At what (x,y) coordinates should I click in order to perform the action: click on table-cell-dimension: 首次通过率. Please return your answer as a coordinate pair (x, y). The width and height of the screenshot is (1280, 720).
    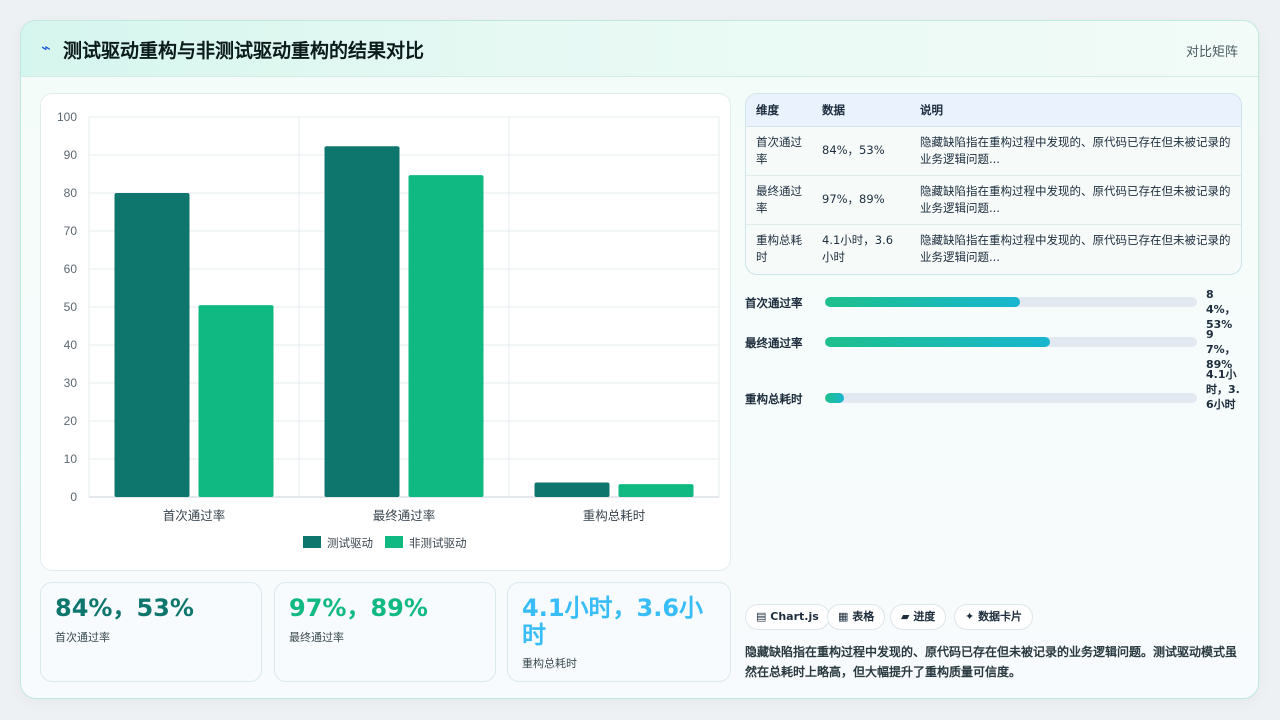
    Looking at the image, I should click on (779, 151).